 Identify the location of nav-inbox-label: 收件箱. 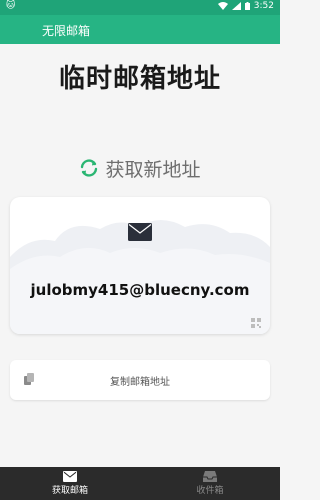
(210, 491).